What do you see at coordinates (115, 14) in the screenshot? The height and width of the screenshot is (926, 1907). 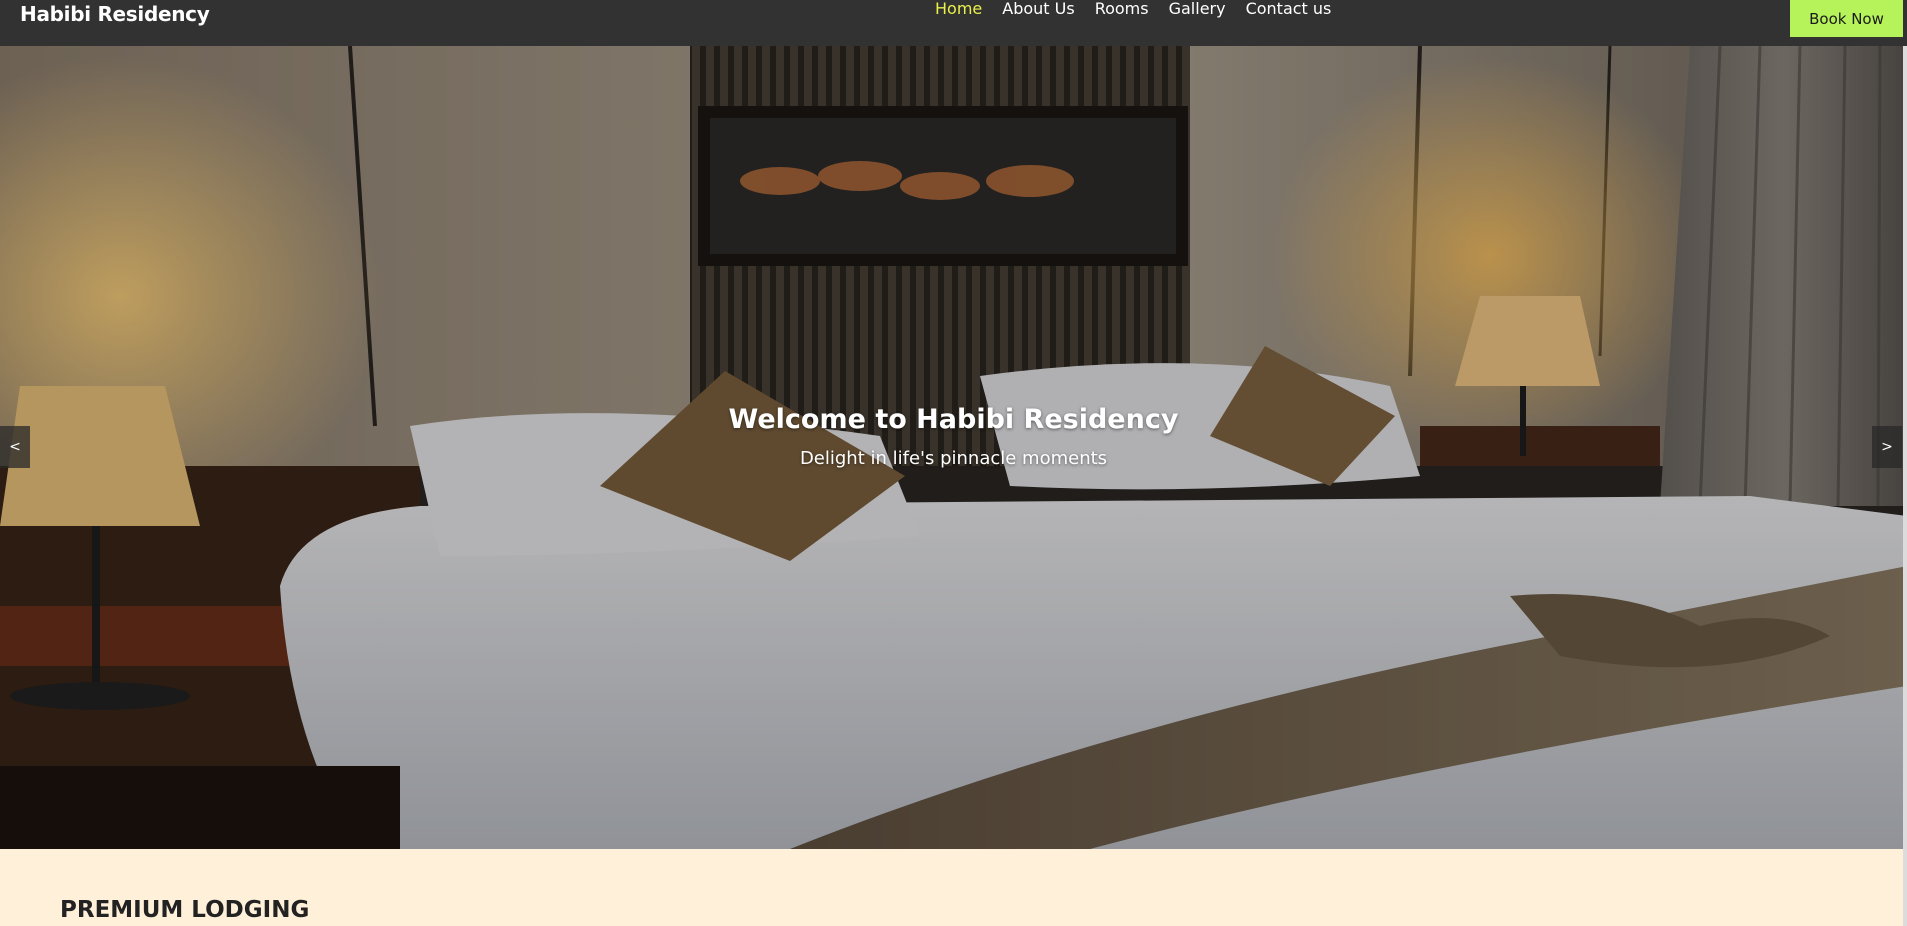 I see `brand-logo-text: Habibi Residency` at bounding box center [115, 14].